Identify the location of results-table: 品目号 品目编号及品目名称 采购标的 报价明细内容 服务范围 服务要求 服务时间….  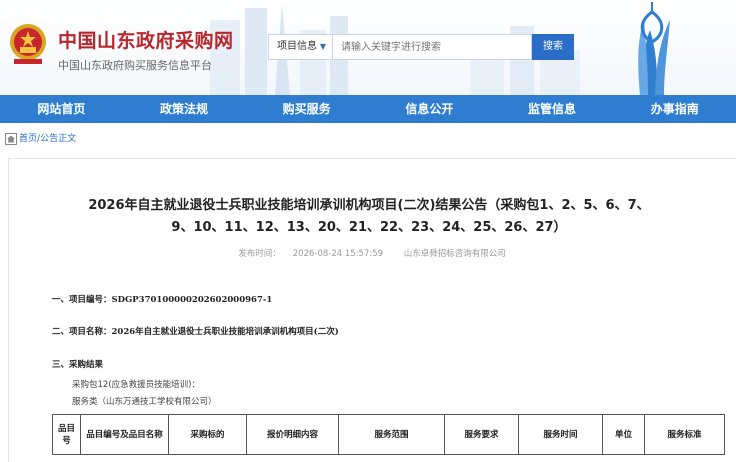
(388, 434).